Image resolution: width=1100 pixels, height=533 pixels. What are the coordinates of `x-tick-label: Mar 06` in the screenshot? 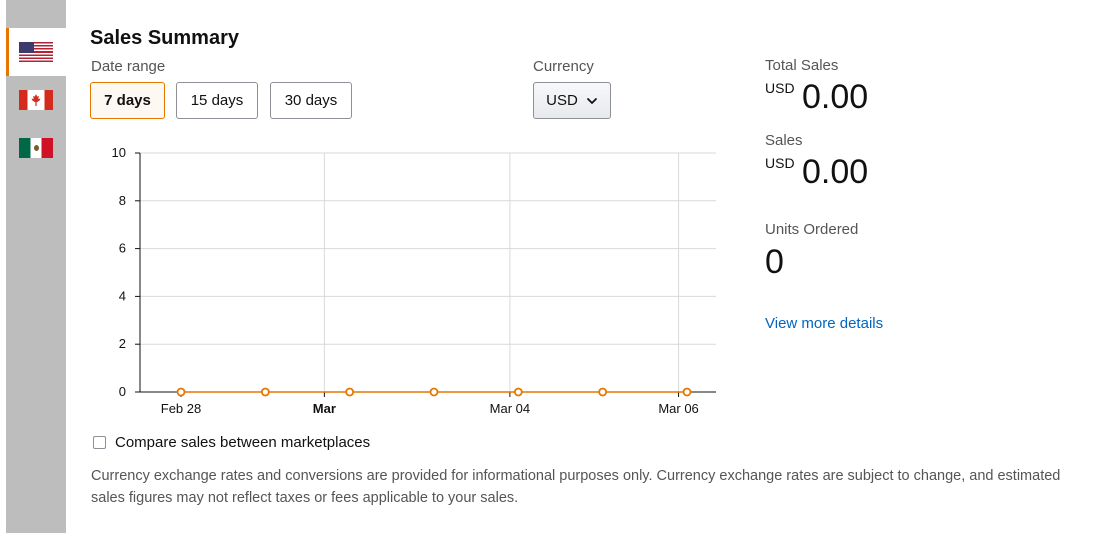 It's located at (678, 408).